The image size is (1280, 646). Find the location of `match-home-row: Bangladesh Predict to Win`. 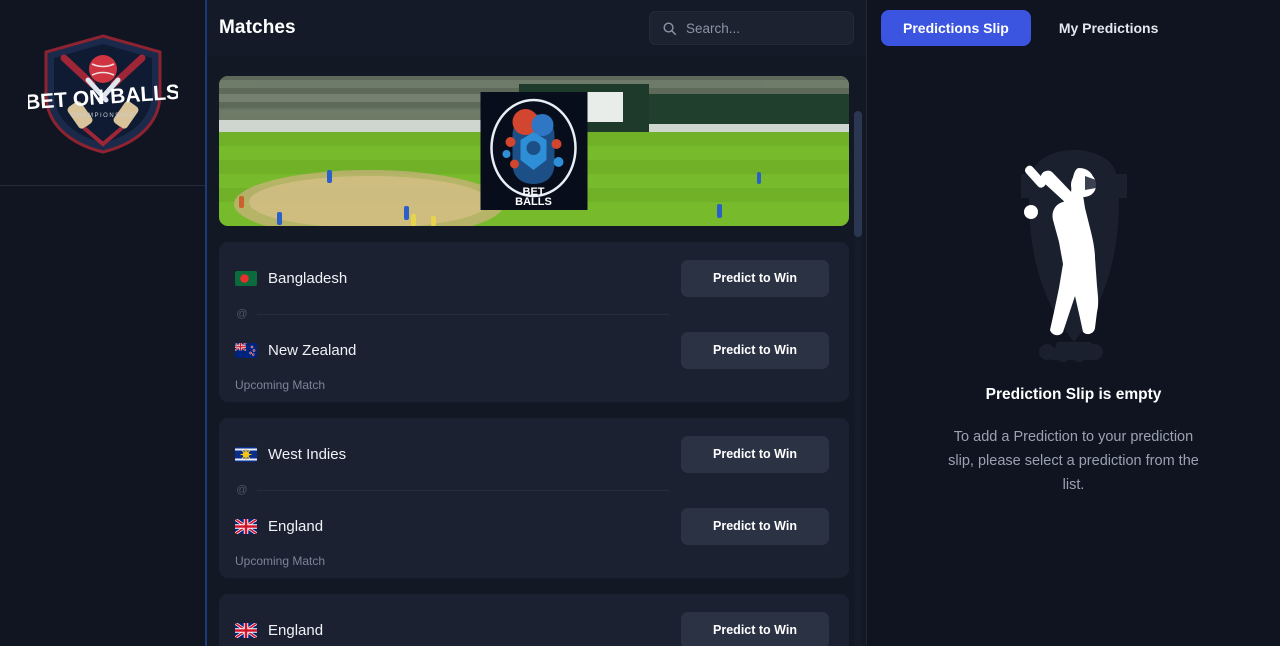

match-home-row: Bangladesh Predict to Win is located at coordinates (532, 278).